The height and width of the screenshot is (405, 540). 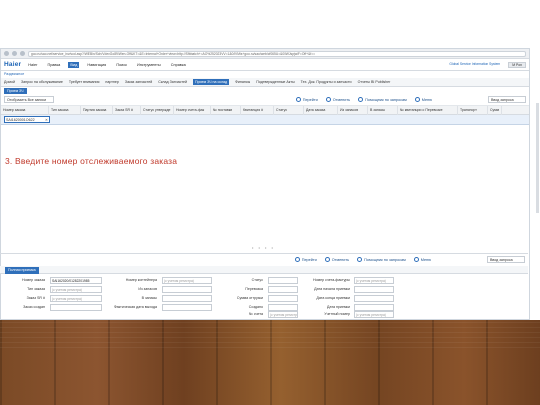 I want to click on subtab-parts-receipt: Прием ЗЧ, so click(x=15, y=90).